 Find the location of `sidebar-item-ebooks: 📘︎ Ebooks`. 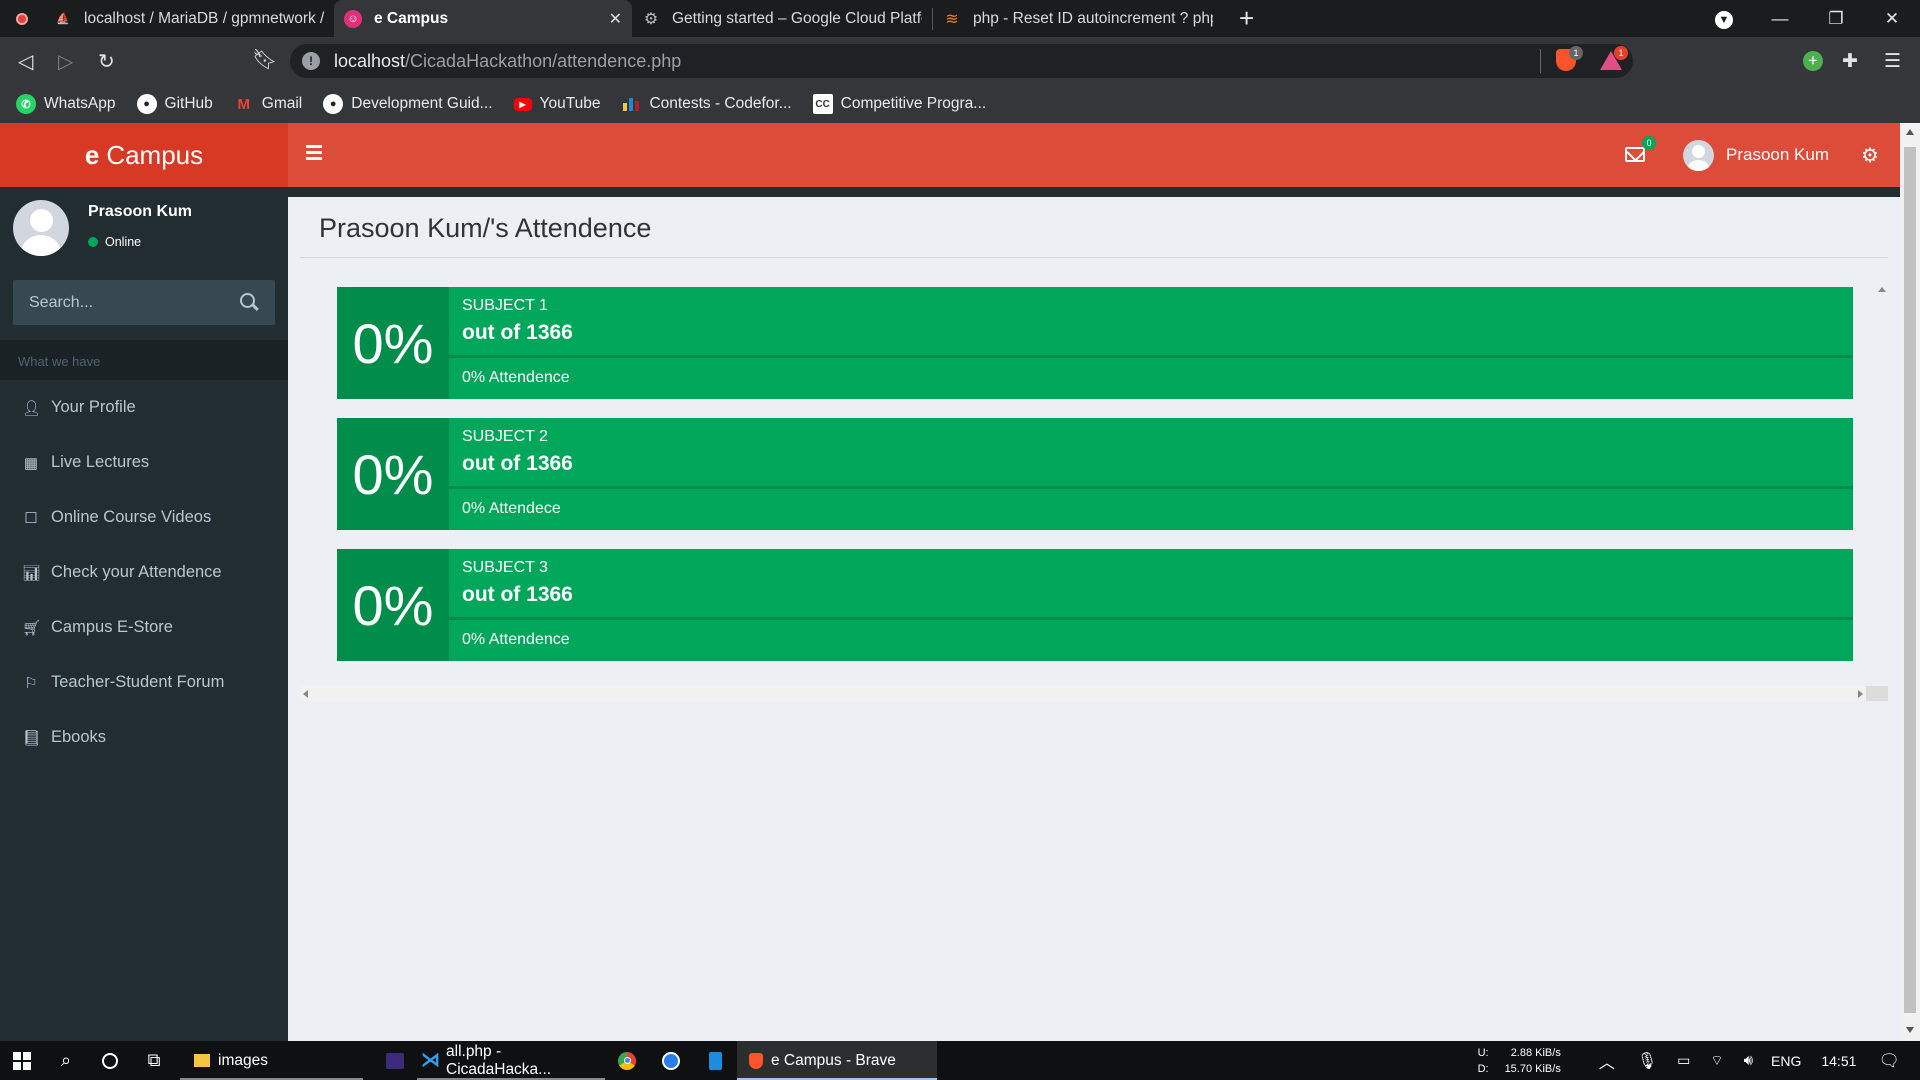

sidebar-item-ebooks: 📘︎ Ebooks is located at coordinates (144, 737).